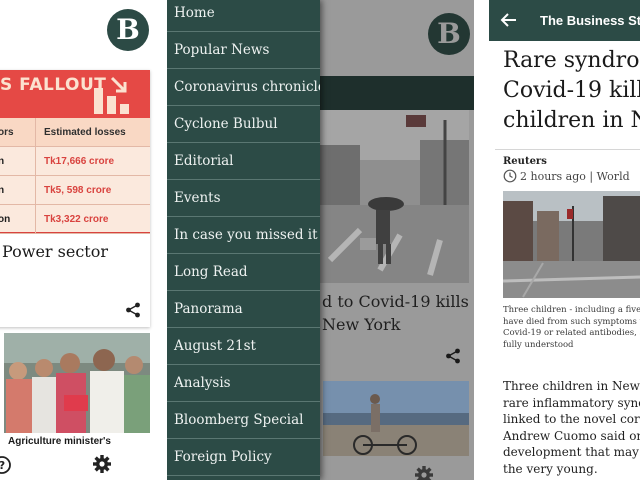 This screenshot has width=640, height=480. Describe the element at coordinates (243, 383) in the screenshot. I see `menu-item-analysis: Analysis` at that location.